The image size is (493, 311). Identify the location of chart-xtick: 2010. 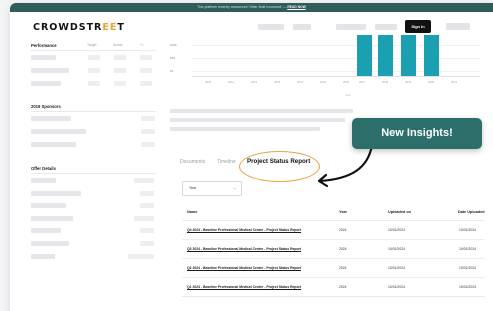
(208, 82).